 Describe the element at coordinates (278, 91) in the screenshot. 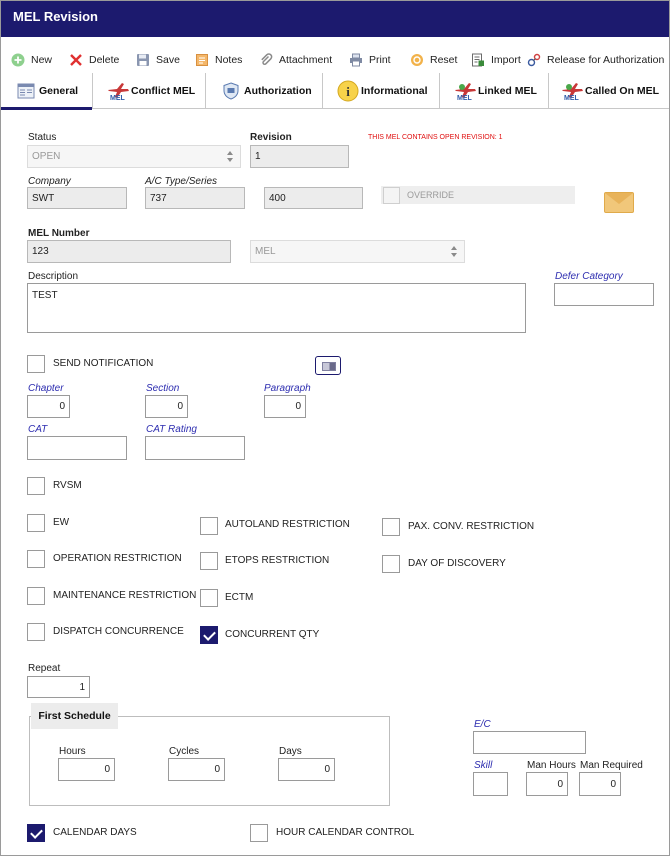

I see `tab-authorization-label: Authorization` at that location.